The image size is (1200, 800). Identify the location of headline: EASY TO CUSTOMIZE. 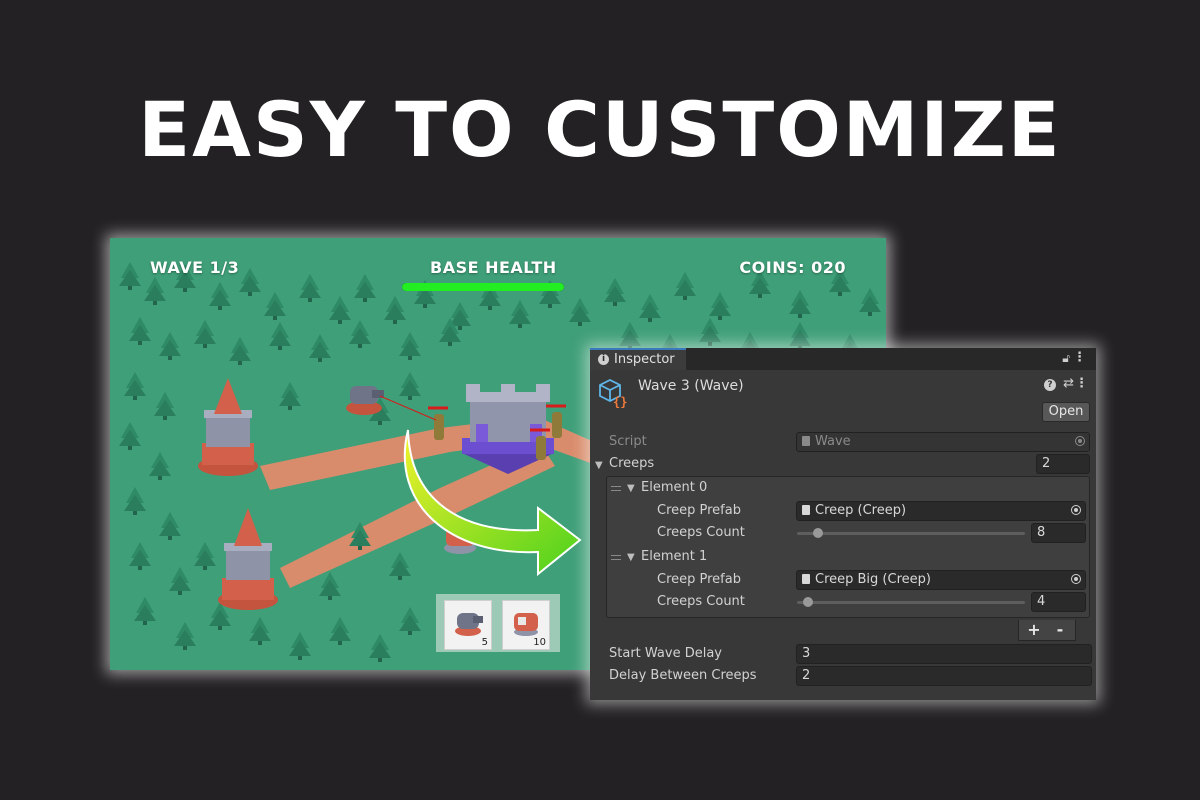
(600, 129).